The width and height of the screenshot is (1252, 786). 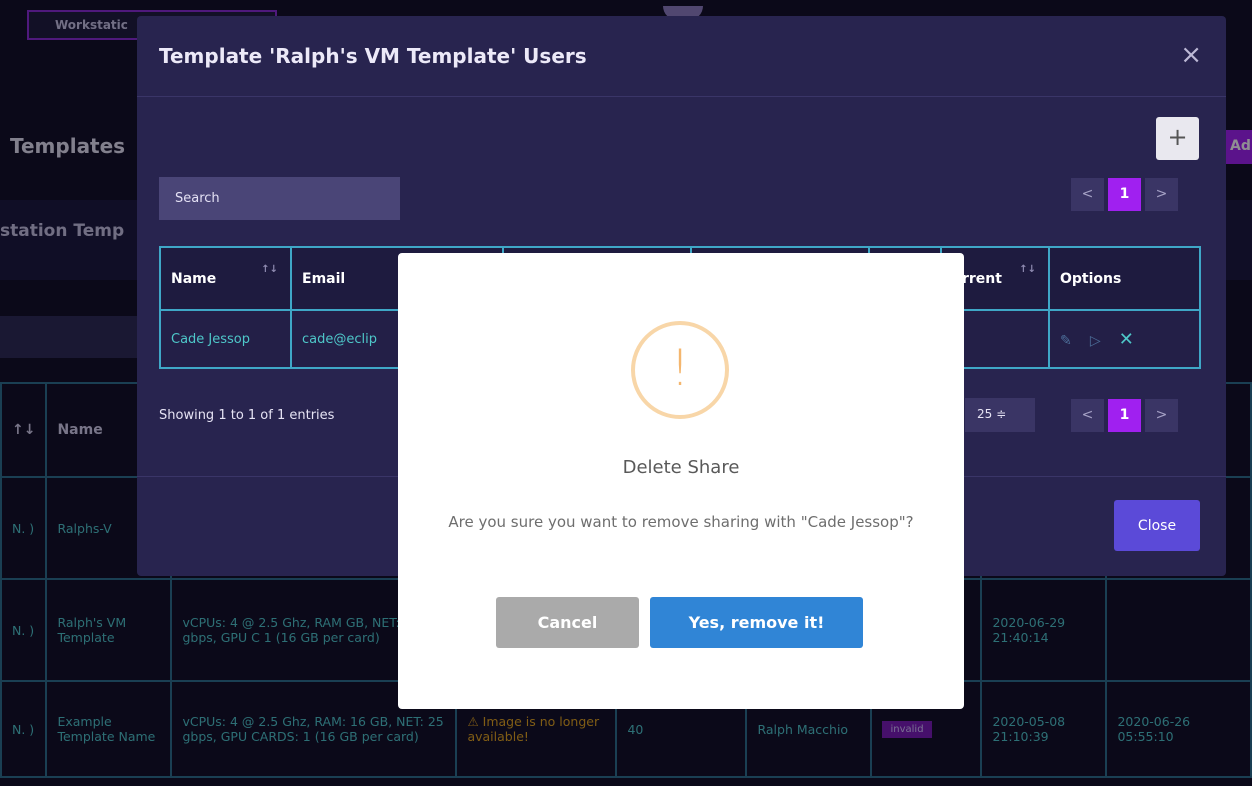 I want to click on pagination-top: < 1 >, so click(x=1124, y=194).